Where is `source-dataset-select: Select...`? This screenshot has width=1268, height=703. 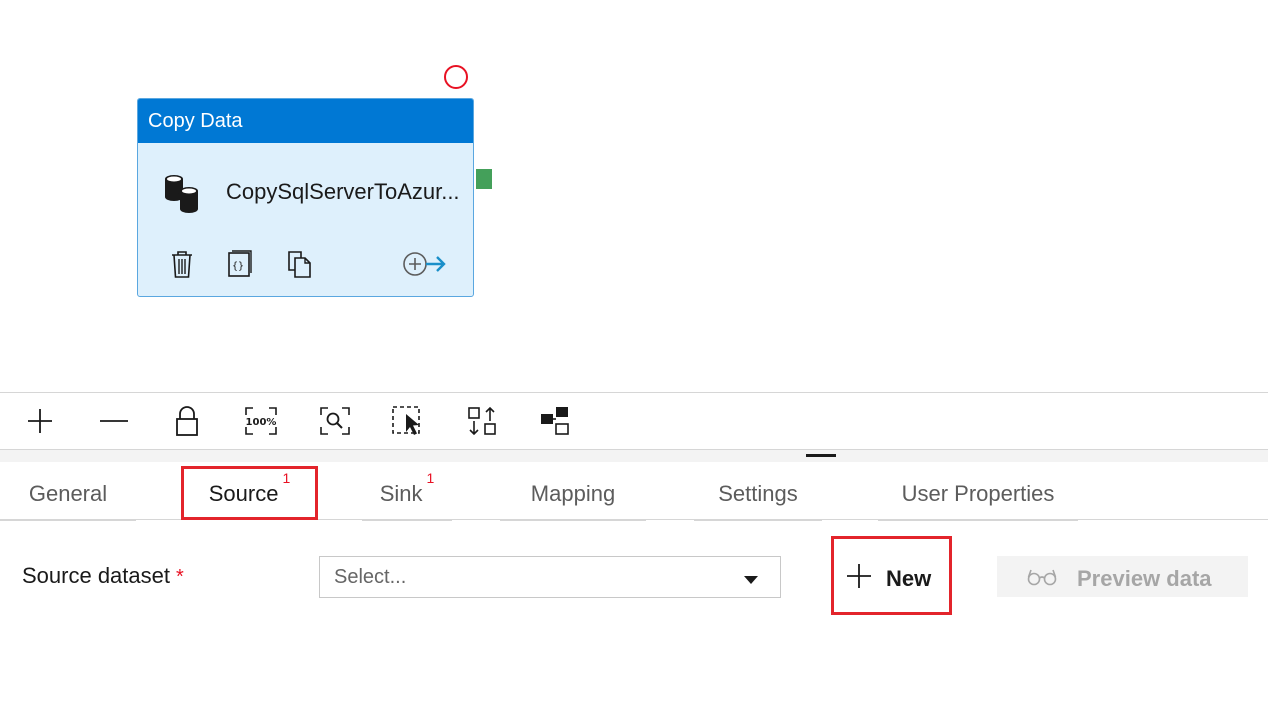 source-dataset-select: Select... is located at coordinates (550, 577).